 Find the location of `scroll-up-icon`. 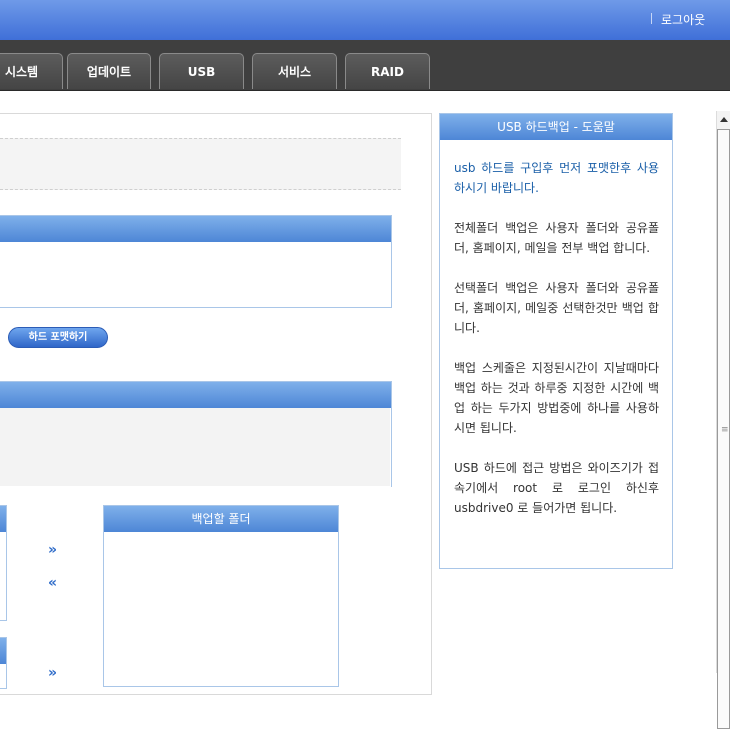

scroll-up-icon is located at coordinates (724, 119).